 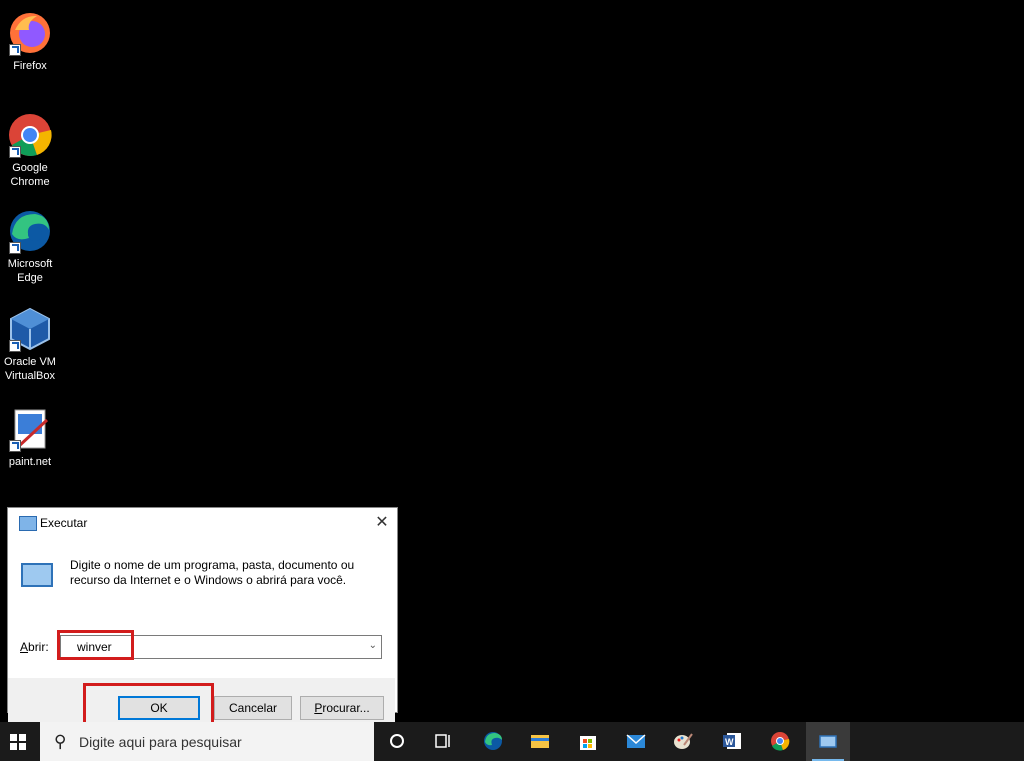 What do you see at coordinates (37, 575) in the screenshot?
I see `run-program-icon` at bounding box center [37, 575].